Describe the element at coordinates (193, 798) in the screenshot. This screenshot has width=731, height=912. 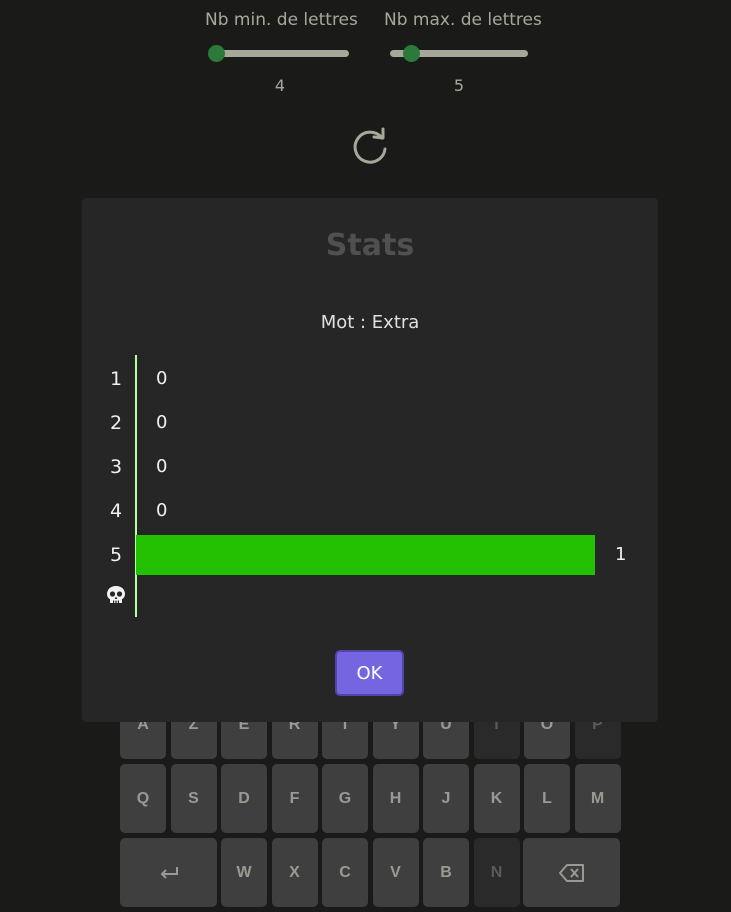
I see `key-s: S` at that location.